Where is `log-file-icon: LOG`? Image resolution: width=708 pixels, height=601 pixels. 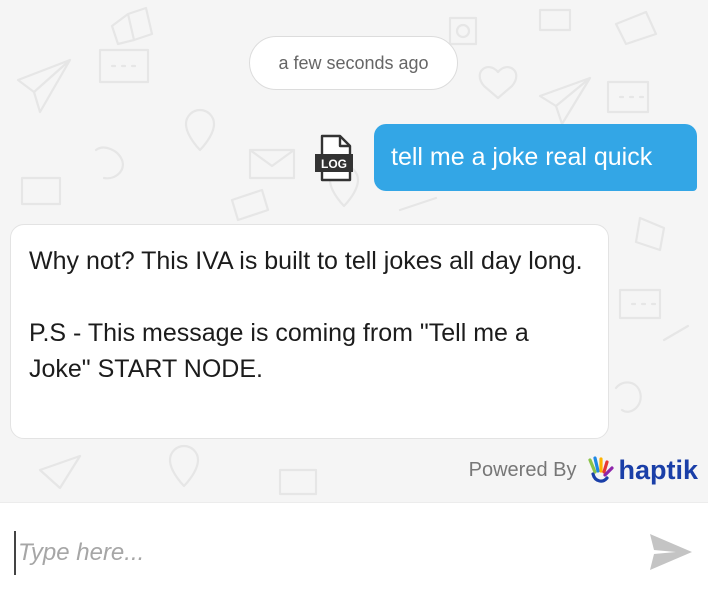
log-file-icon: LOG is located at coordinates (334, 158).